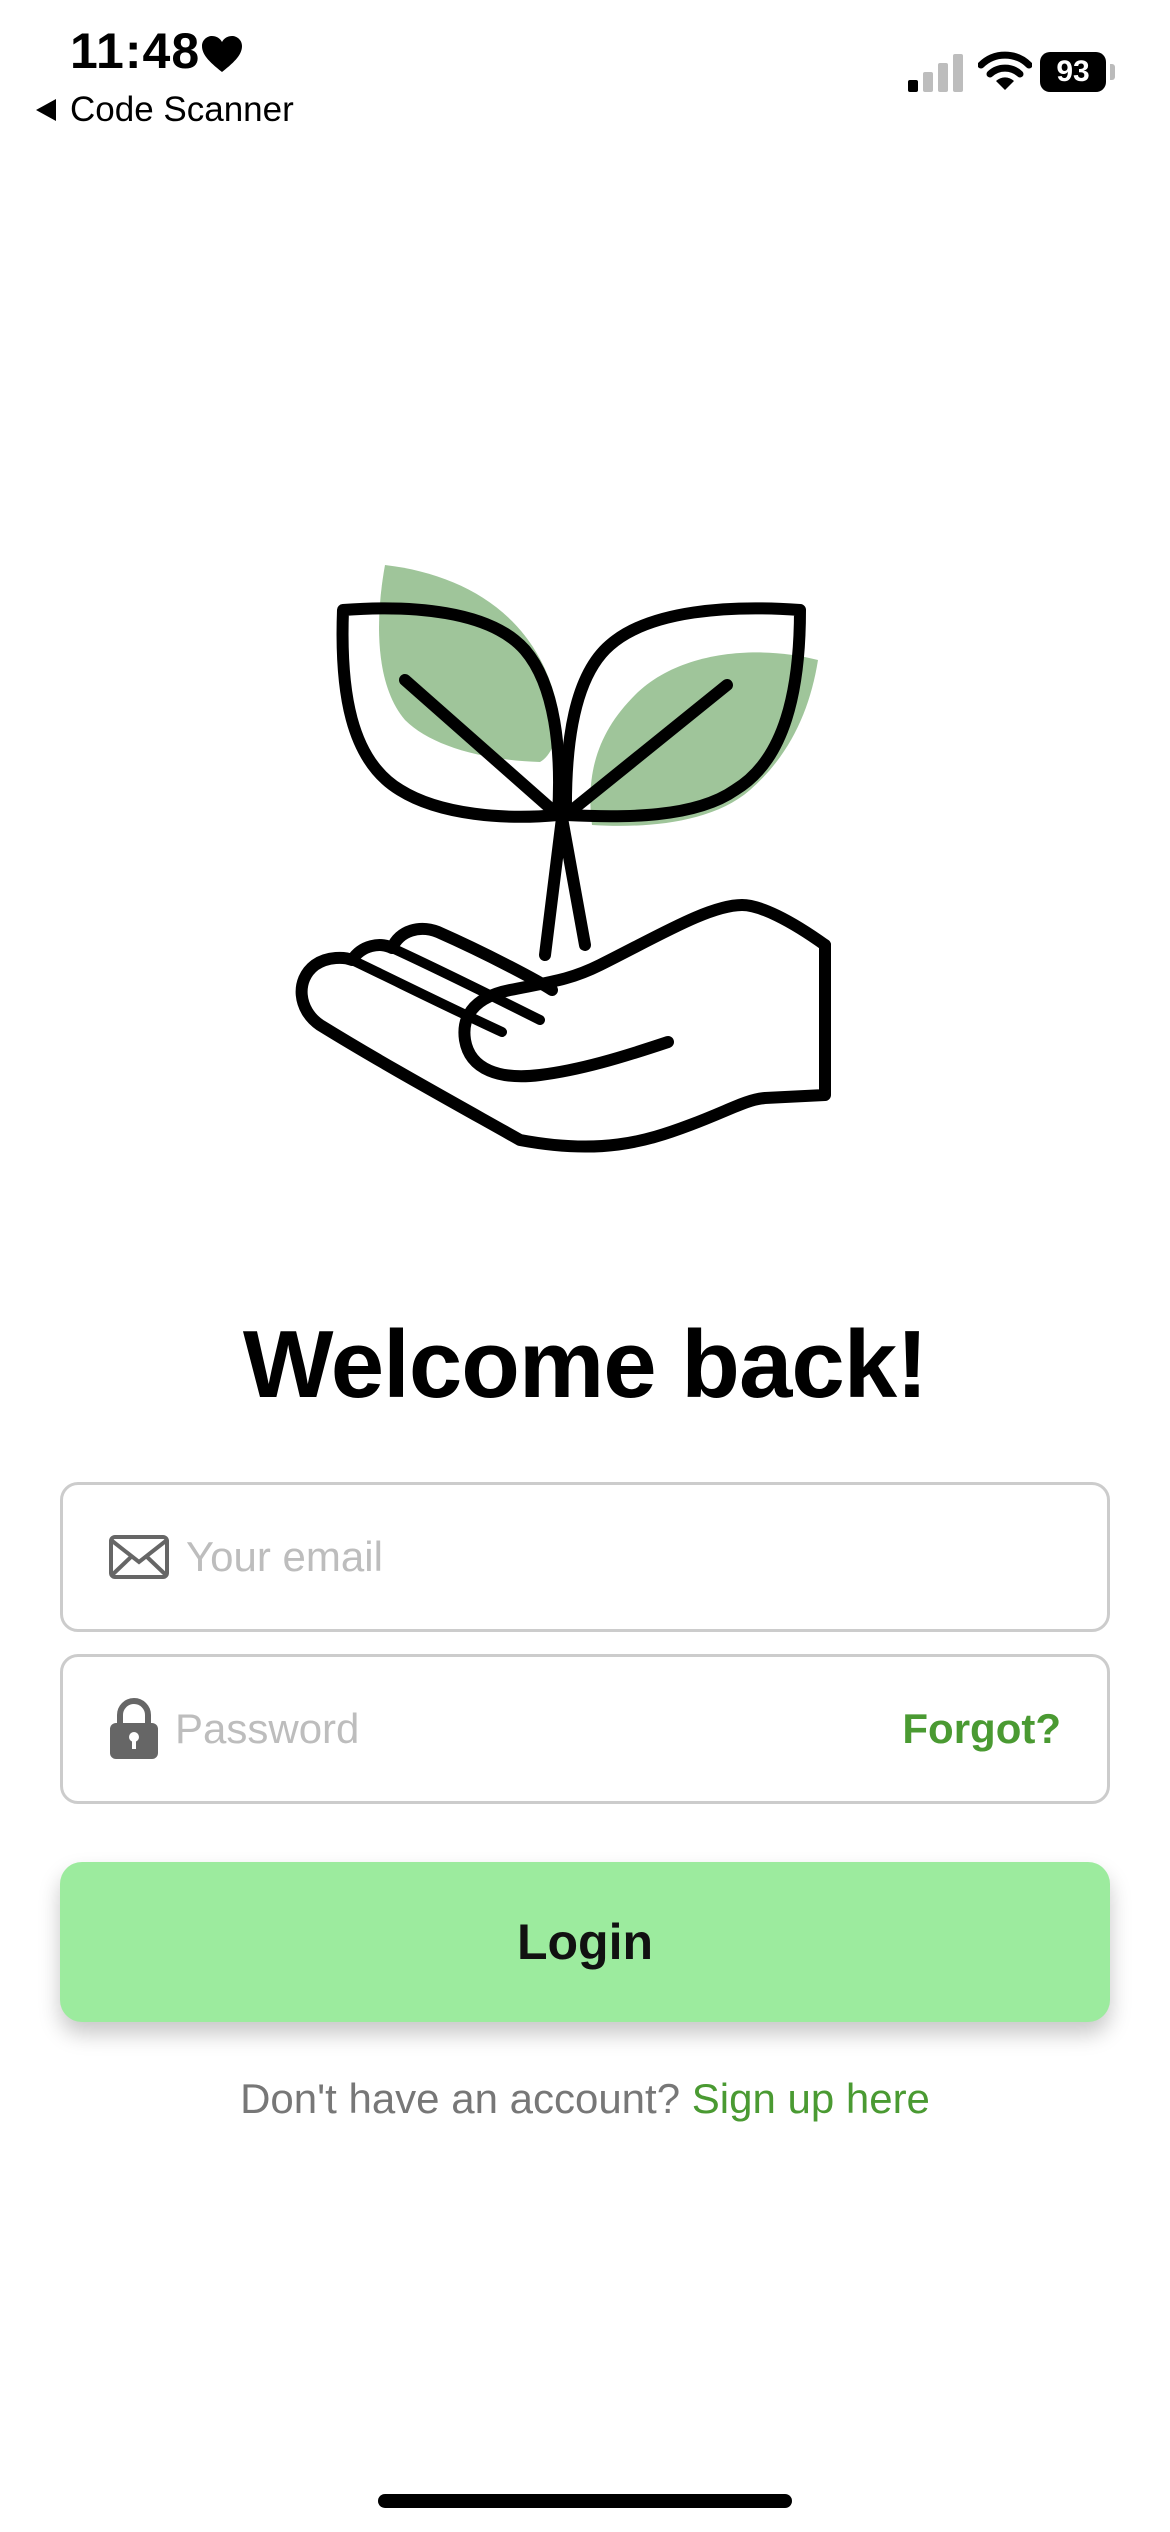  What do you see at coordinates (563, 859) in the screenshot?
I see `hand-holding-sprout-icon` at bounding box center [563, 859].